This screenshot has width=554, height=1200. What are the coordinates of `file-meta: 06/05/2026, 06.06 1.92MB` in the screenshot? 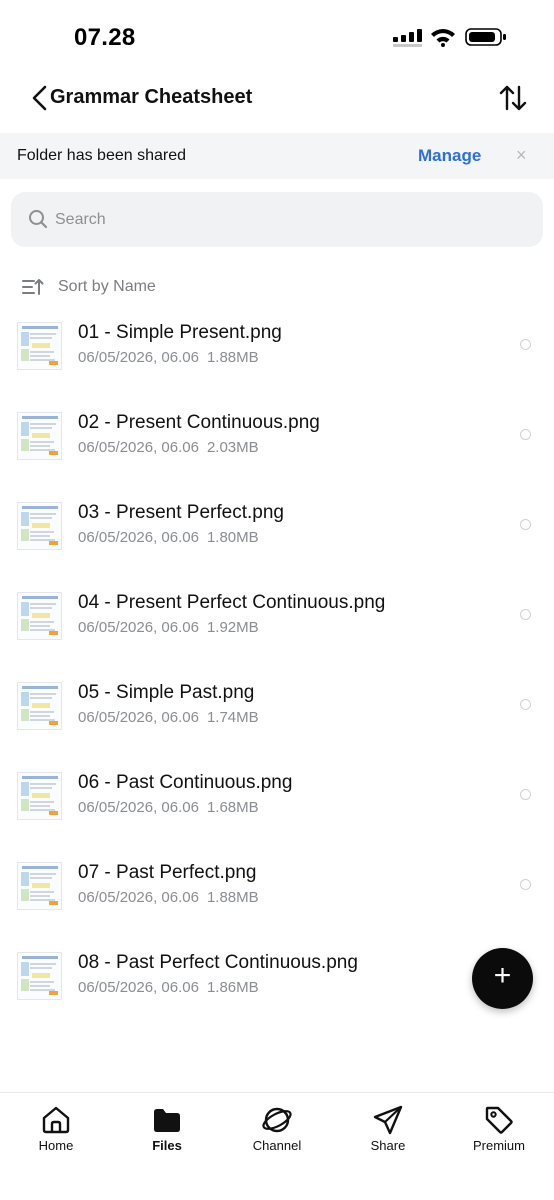 It's located at (168, 627).